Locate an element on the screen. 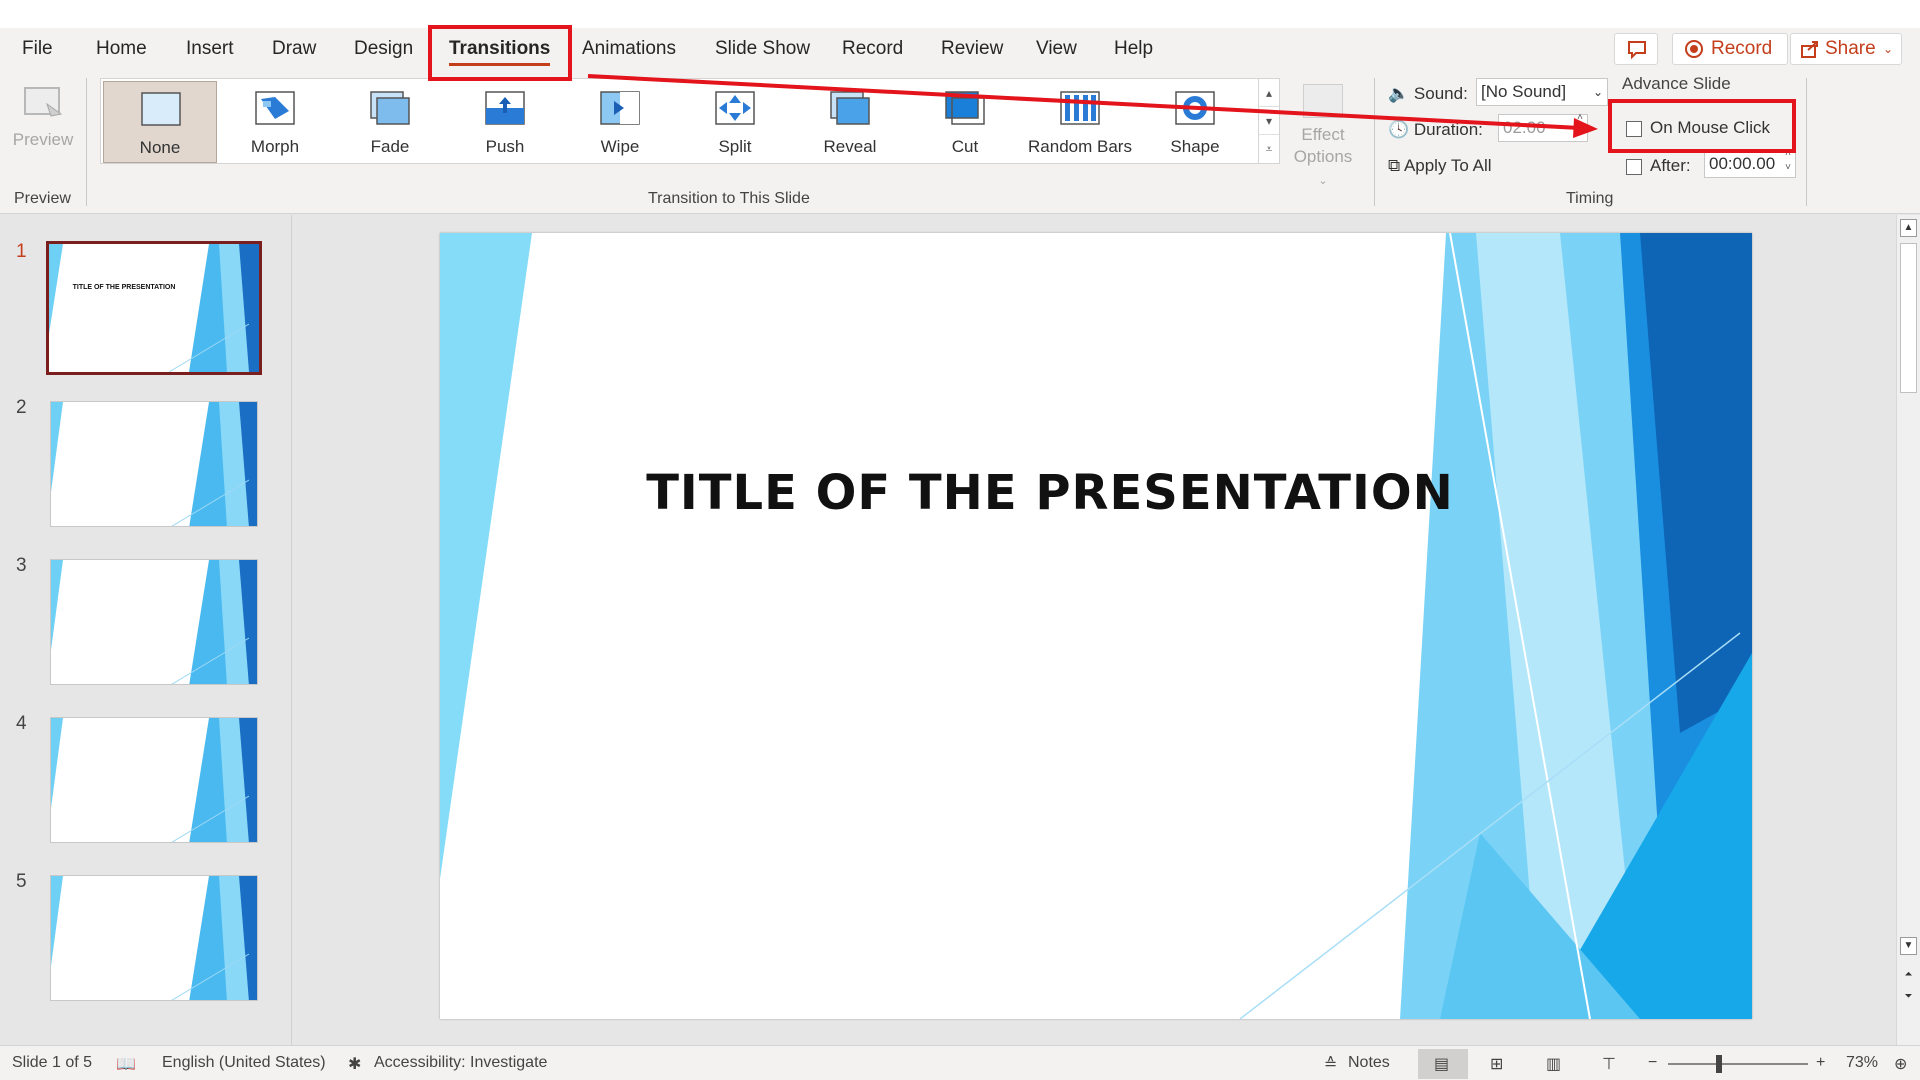  slide-number: 4 is located at coordinates (21, 723).